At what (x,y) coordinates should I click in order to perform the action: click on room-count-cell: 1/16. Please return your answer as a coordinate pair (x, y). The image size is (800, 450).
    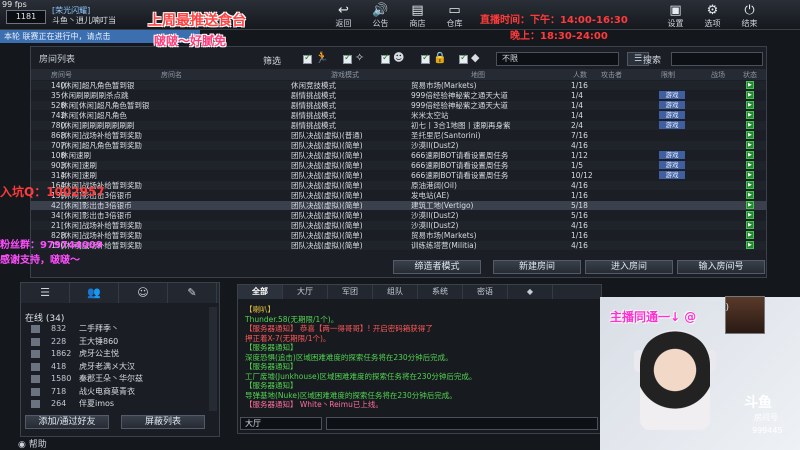
    Looking at the image, I should click on (579, 85).